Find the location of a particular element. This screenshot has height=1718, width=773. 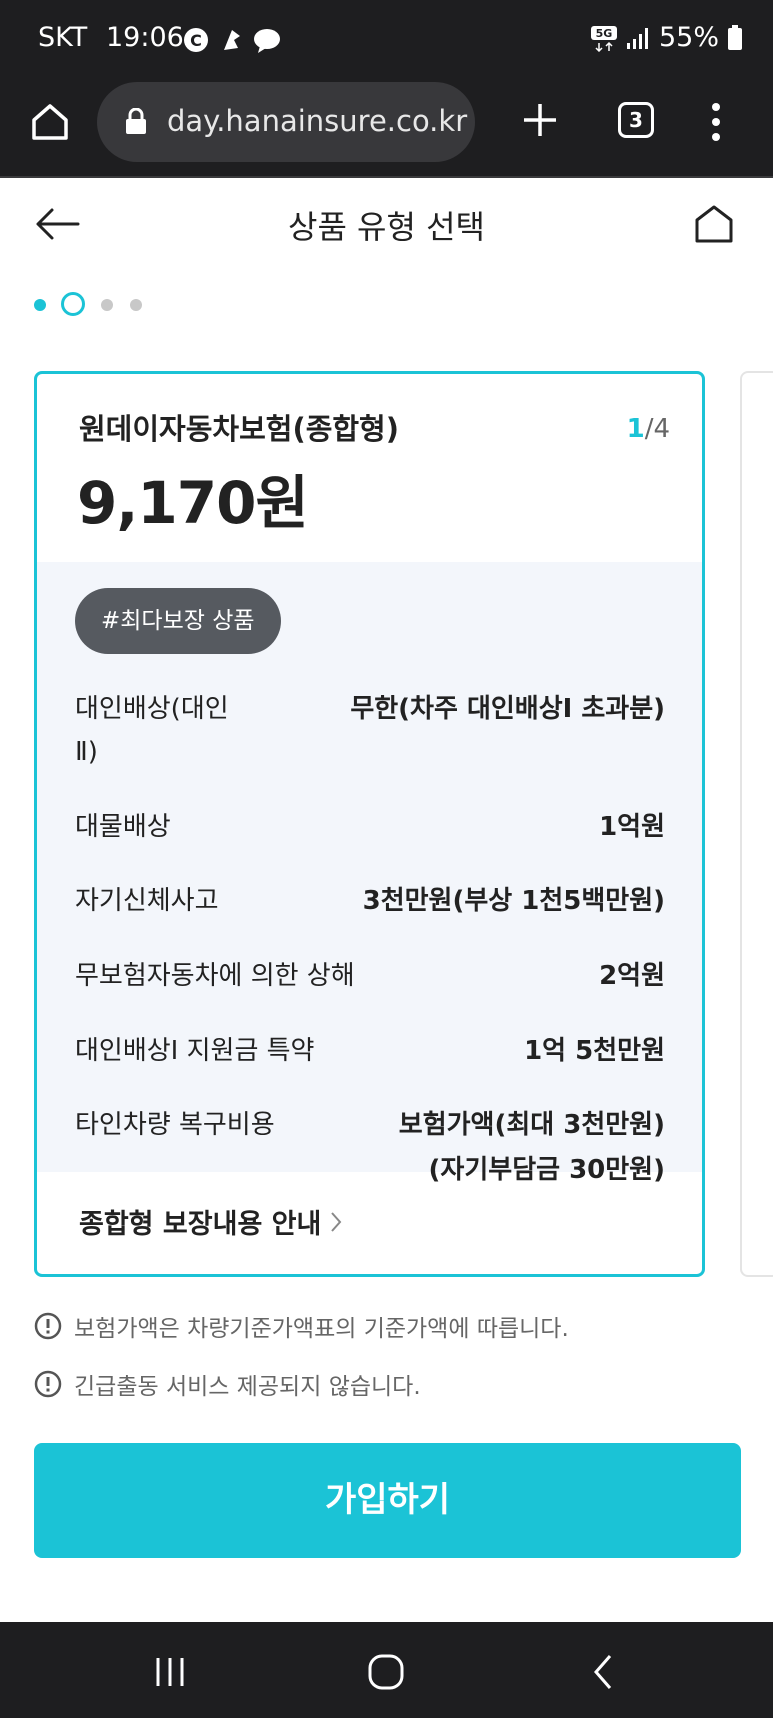

coverage-value: 무한(차주 대인배상Ⅰ 초과분) is located at coordinates (507, 709).